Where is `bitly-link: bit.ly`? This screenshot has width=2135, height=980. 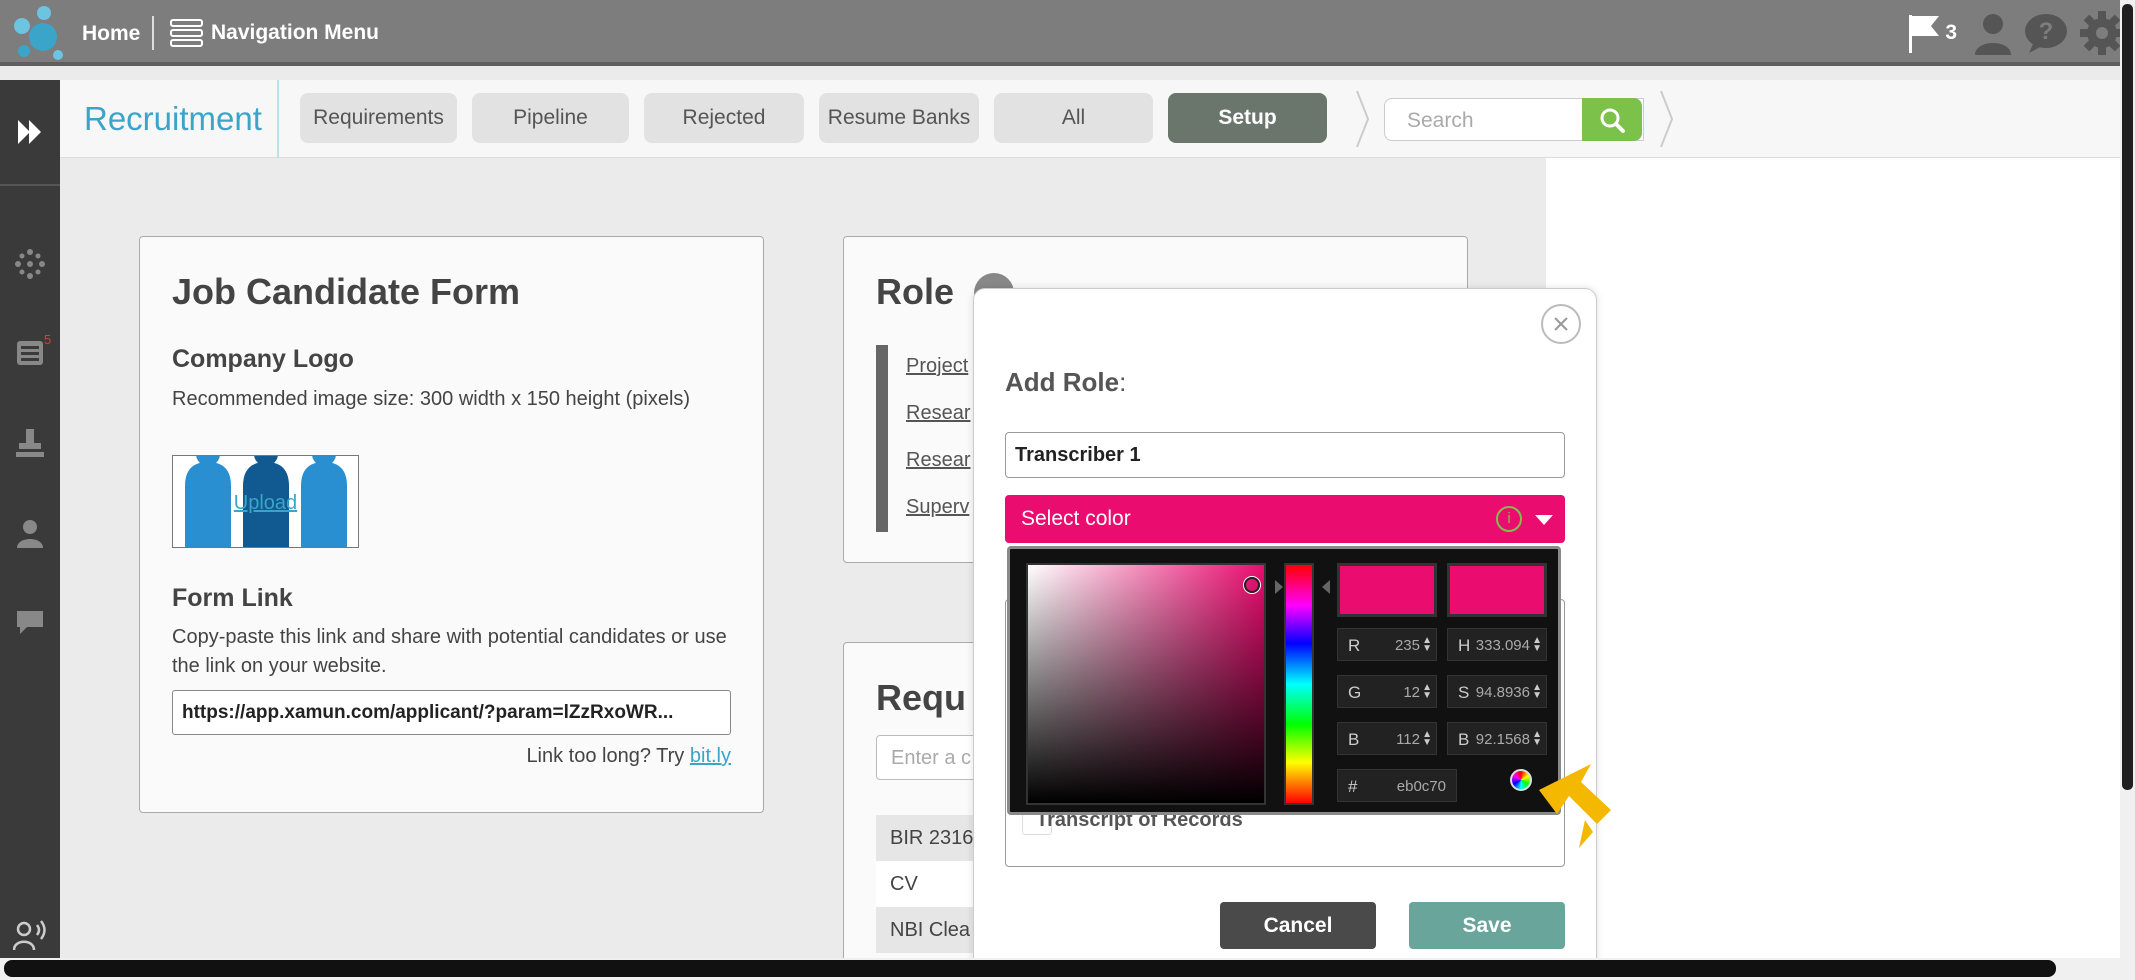
bitly-link: bit.ly is located at coordinates (710, 756).